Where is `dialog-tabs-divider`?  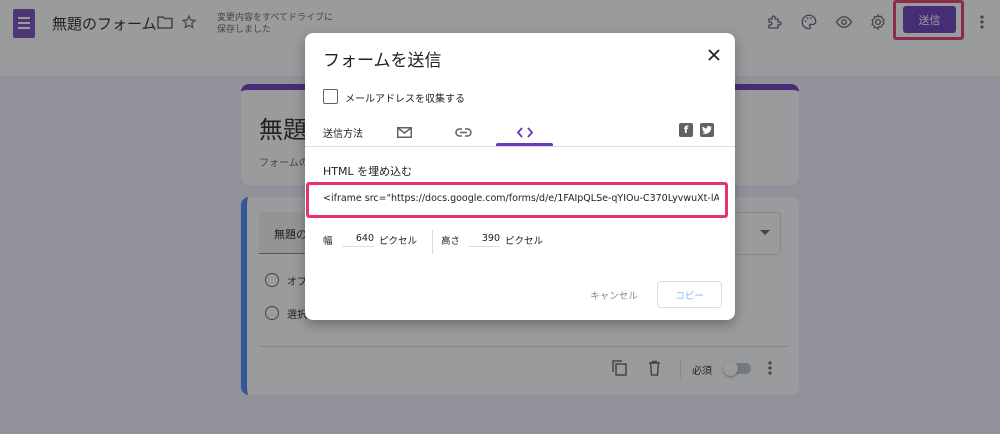
dialog-tabs-divider is located at coordinates (520, 146).